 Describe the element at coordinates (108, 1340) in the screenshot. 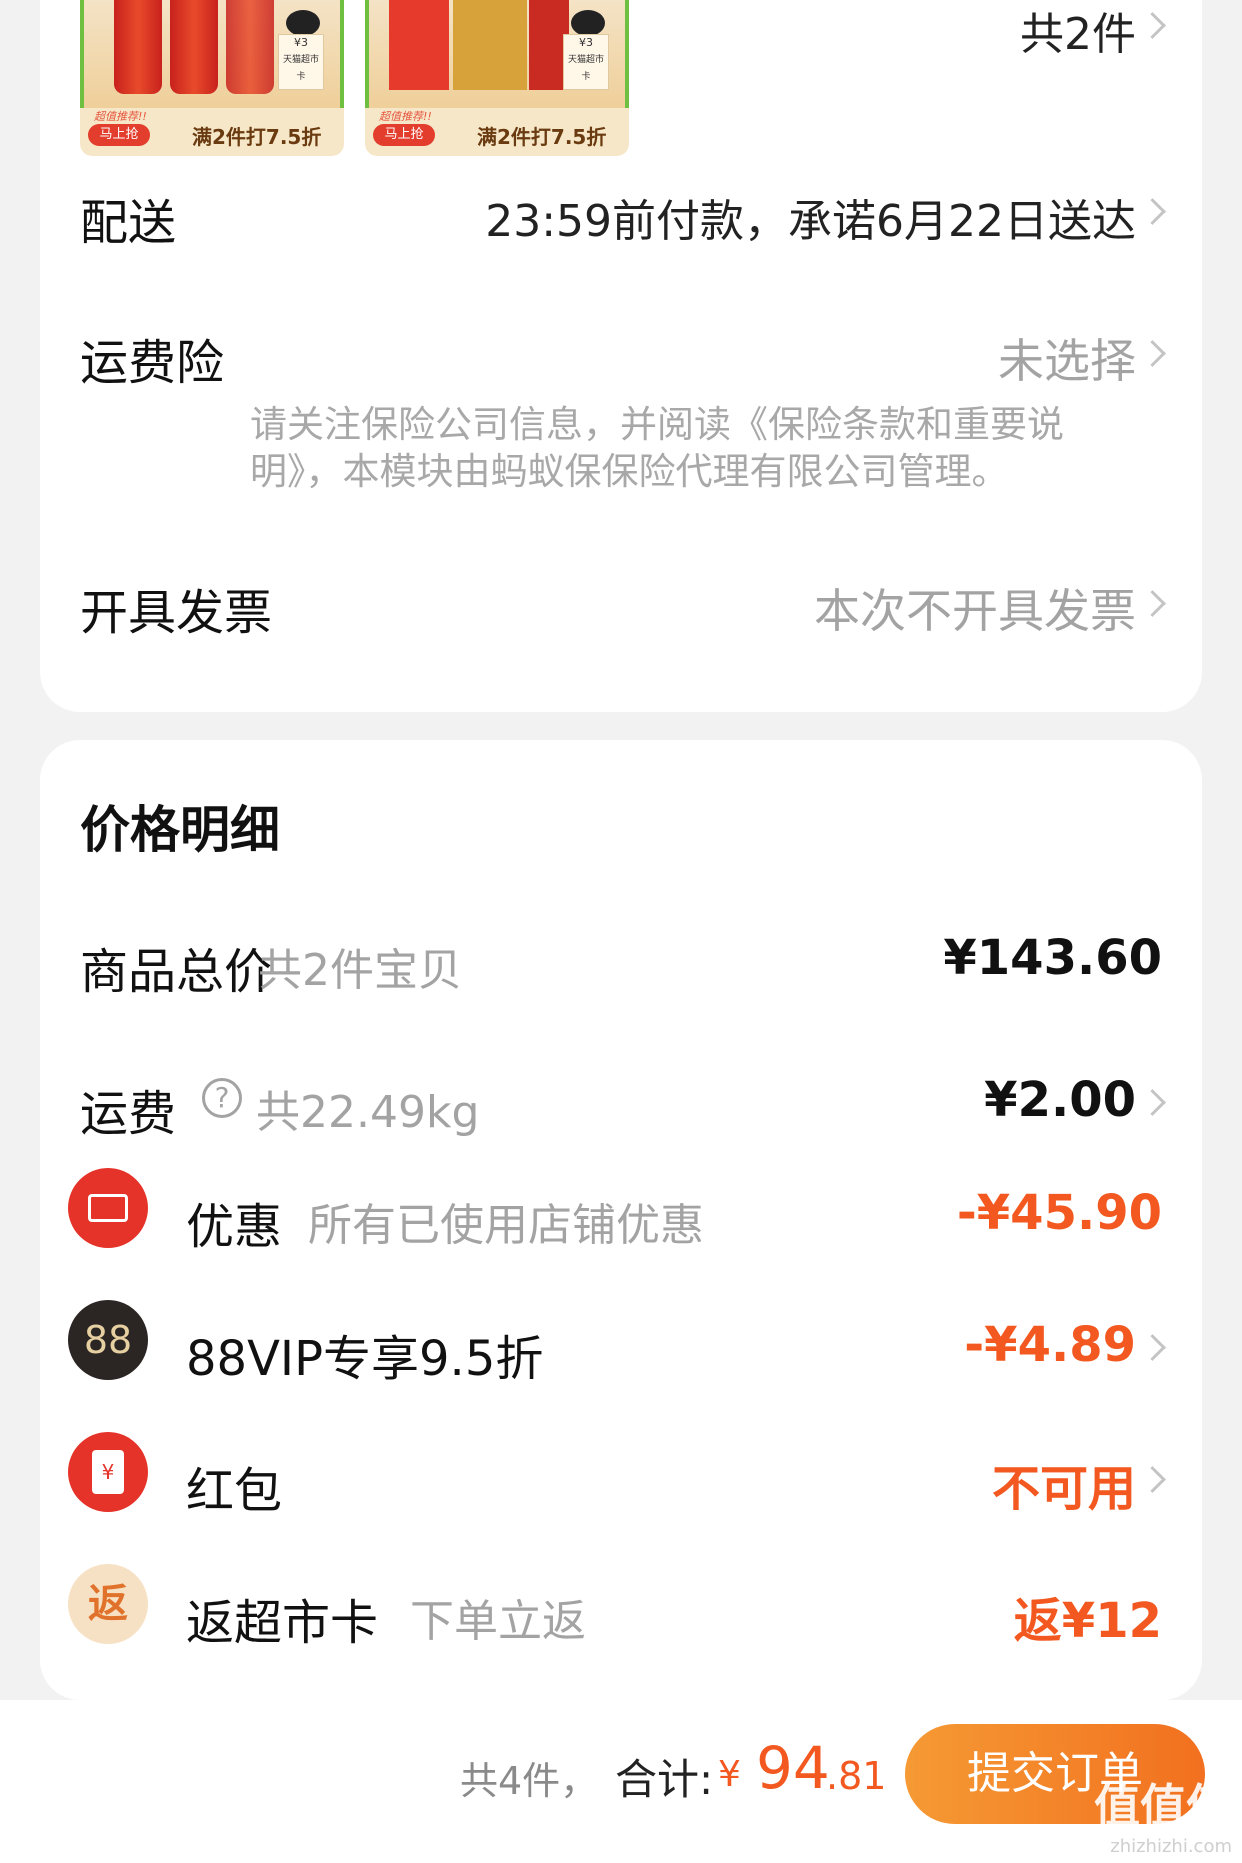

I see `vip-88-icon: 88` at that location.